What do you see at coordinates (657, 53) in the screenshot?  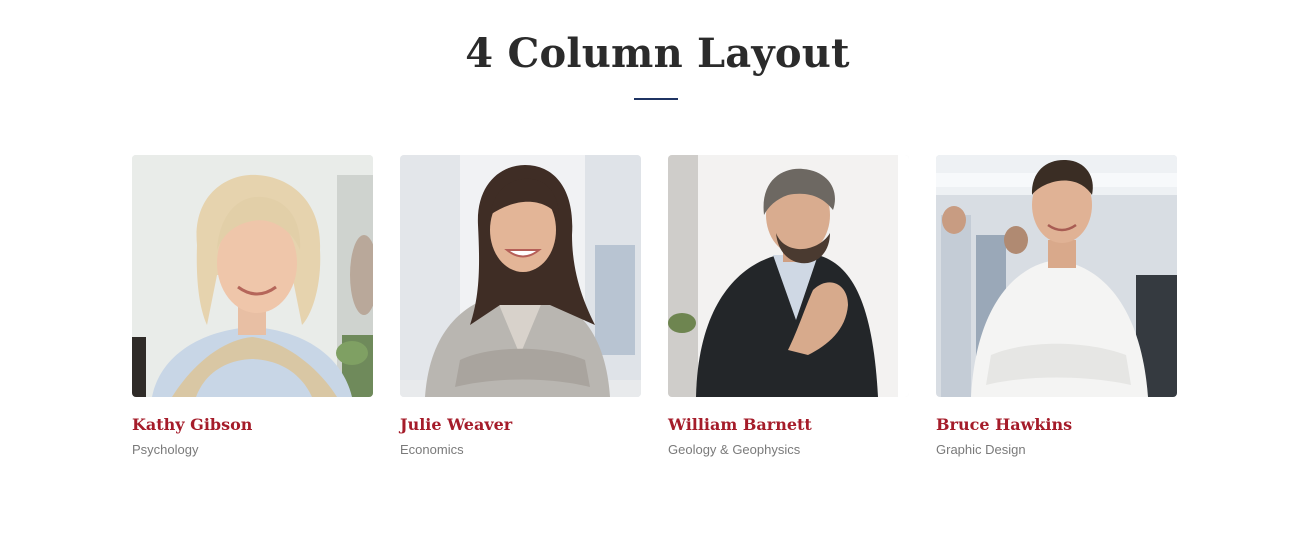 I see `section-title: 4 Column Layout` at bounding box center [657, 53].